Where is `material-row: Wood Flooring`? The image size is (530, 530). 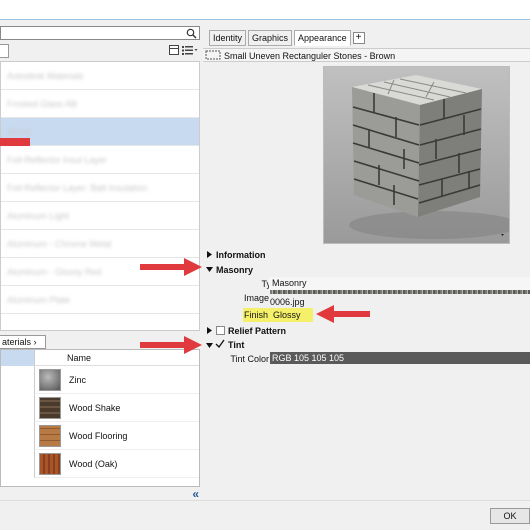
material-row: Wood Flooring is located at coordinates (116, 436).